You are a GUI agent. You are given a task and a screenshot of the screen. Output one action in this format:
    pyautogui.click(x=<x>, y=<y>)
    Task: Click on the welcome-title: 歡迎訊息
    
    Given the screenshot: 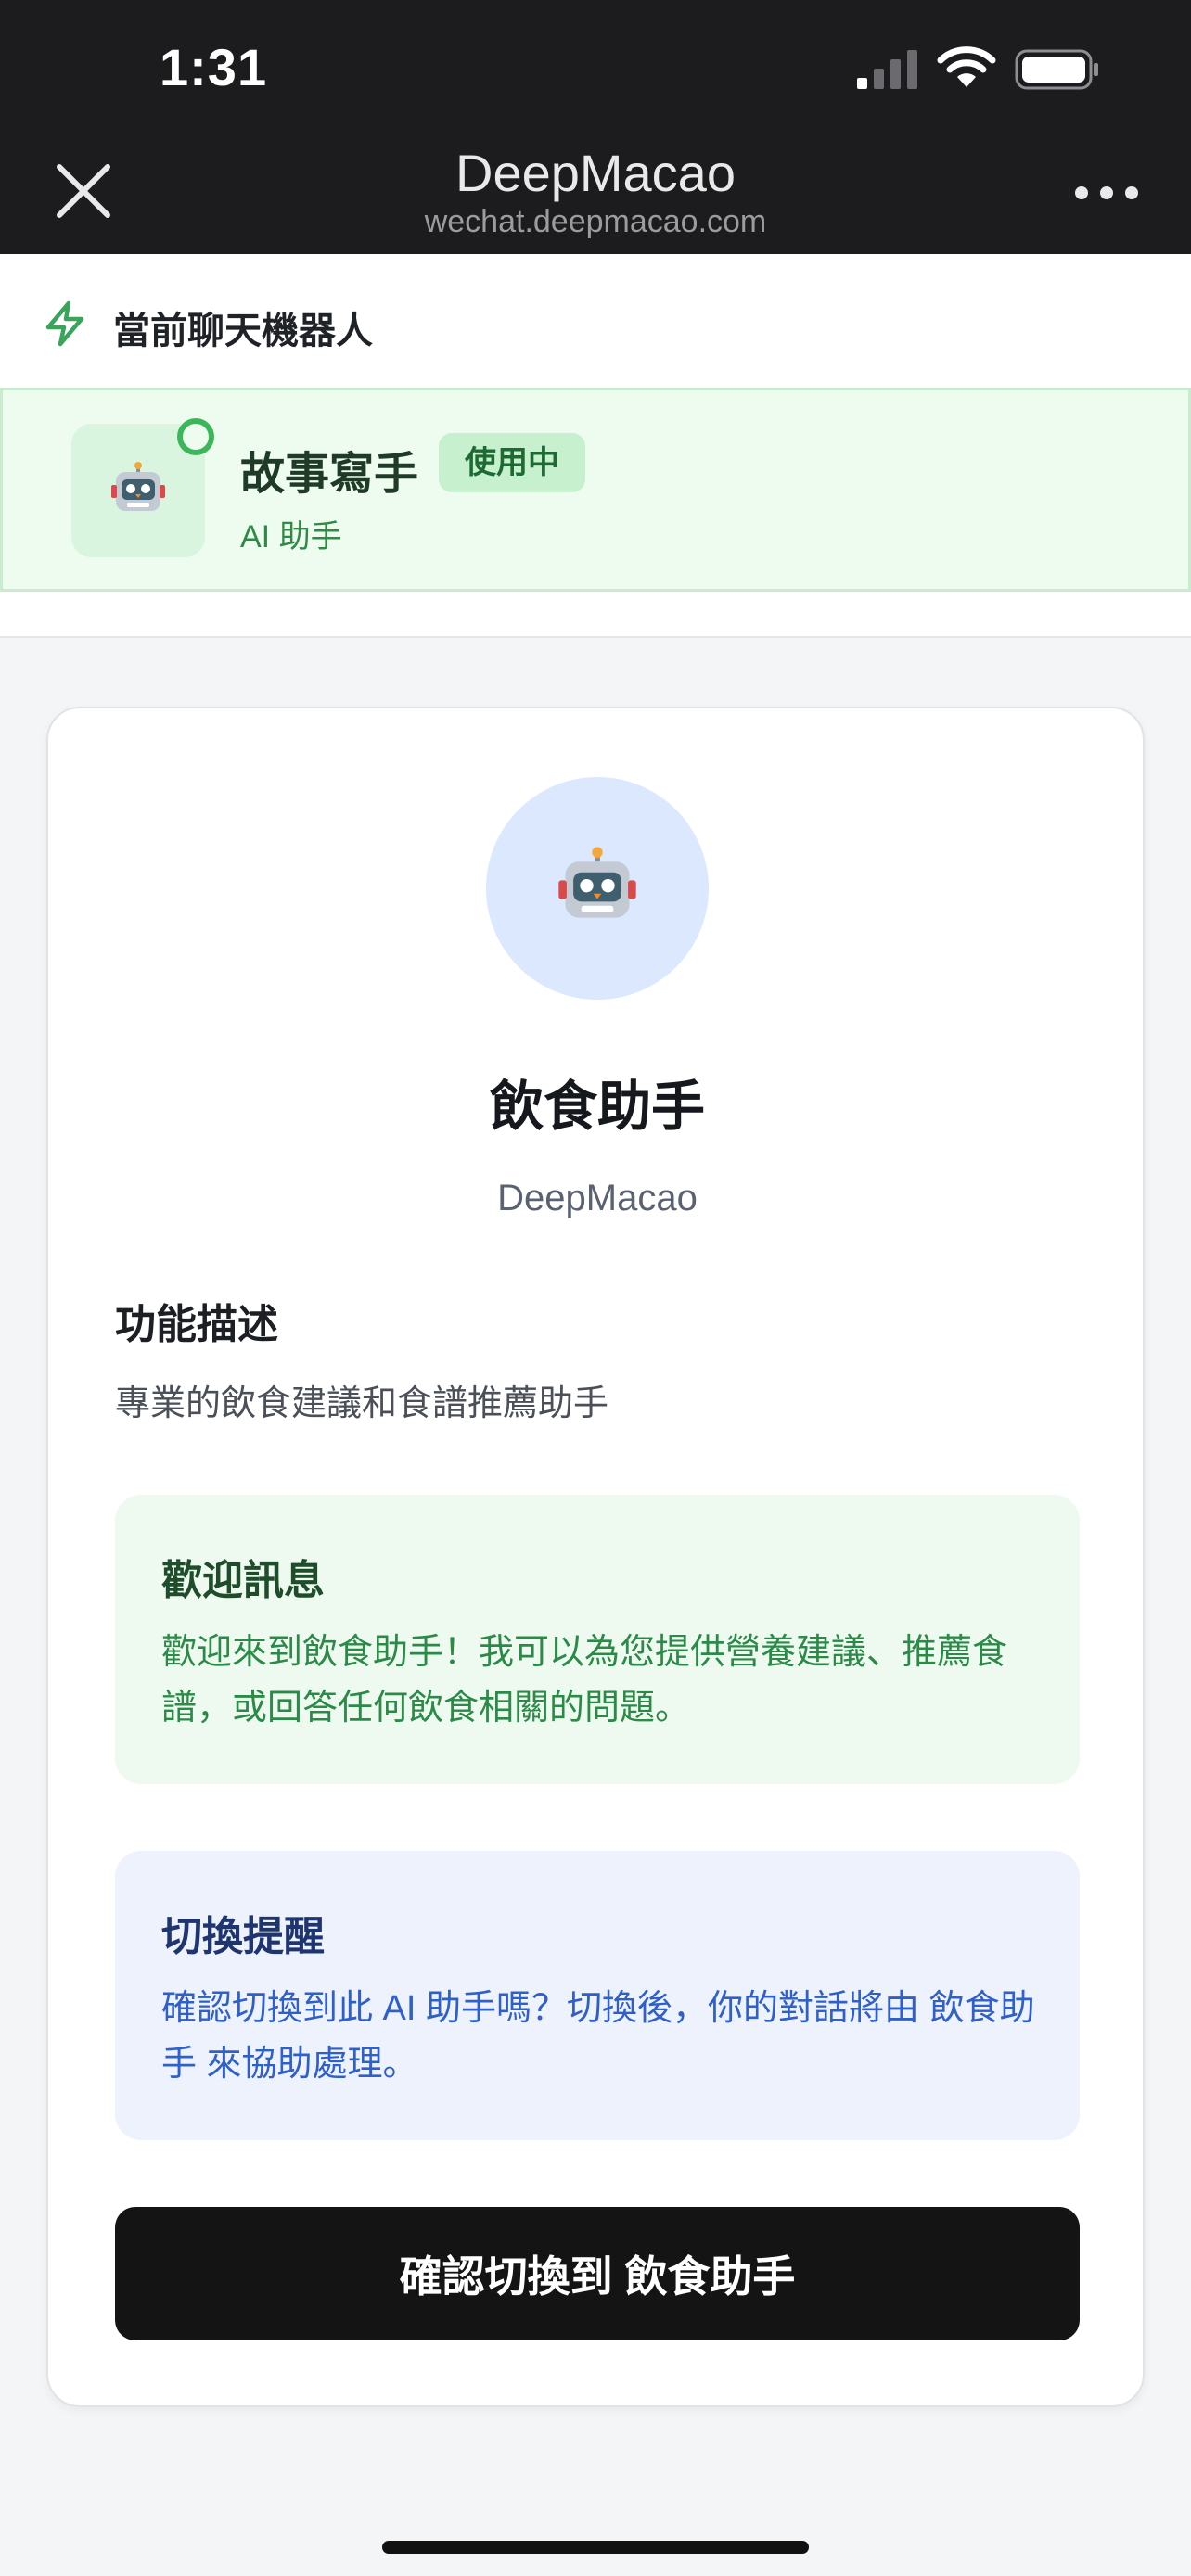 What is the action you would take?
    pyautogui.click(x=243, y=1580)
    